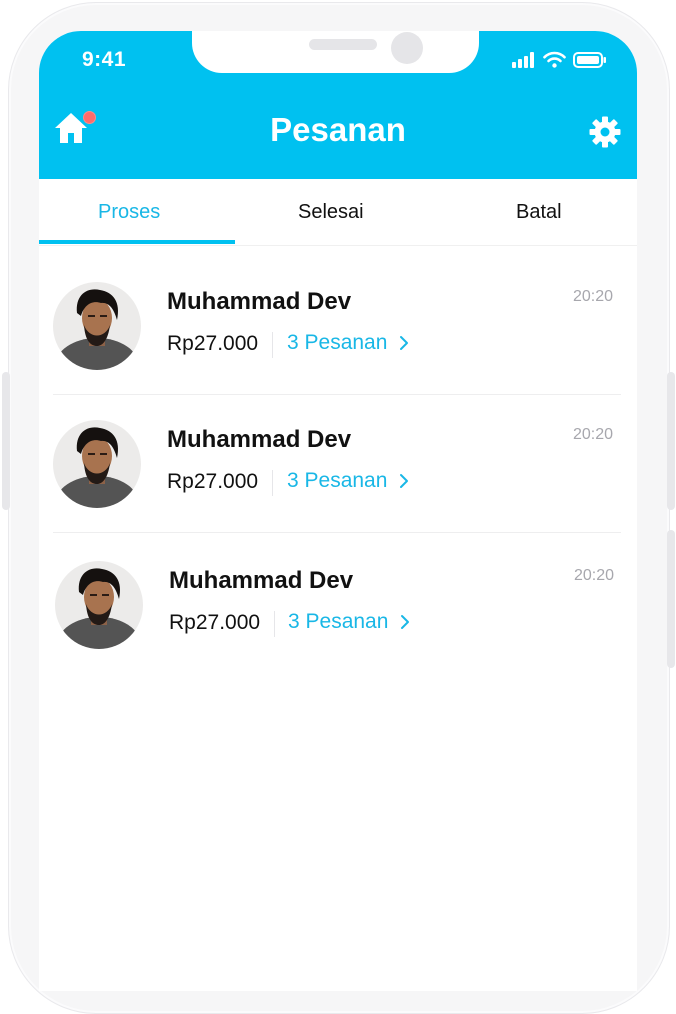  I want to click on active-tab-indicator, so click(137, 242).